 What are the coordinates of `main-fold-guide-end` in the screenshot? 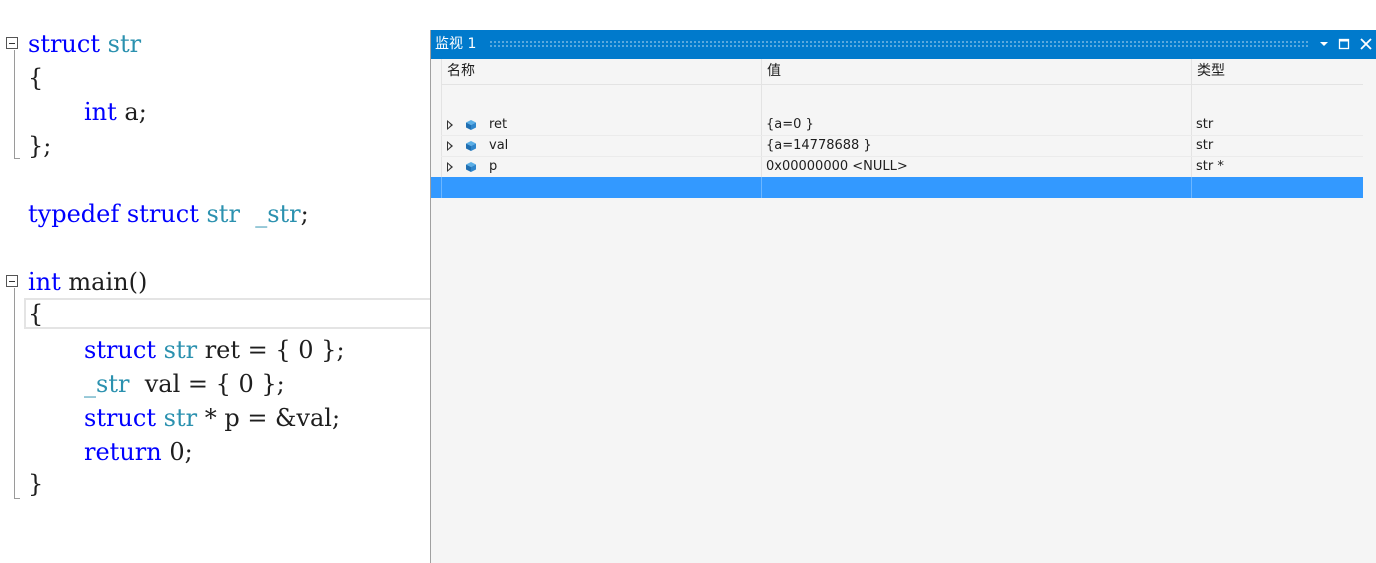 It's located at (17, 498).